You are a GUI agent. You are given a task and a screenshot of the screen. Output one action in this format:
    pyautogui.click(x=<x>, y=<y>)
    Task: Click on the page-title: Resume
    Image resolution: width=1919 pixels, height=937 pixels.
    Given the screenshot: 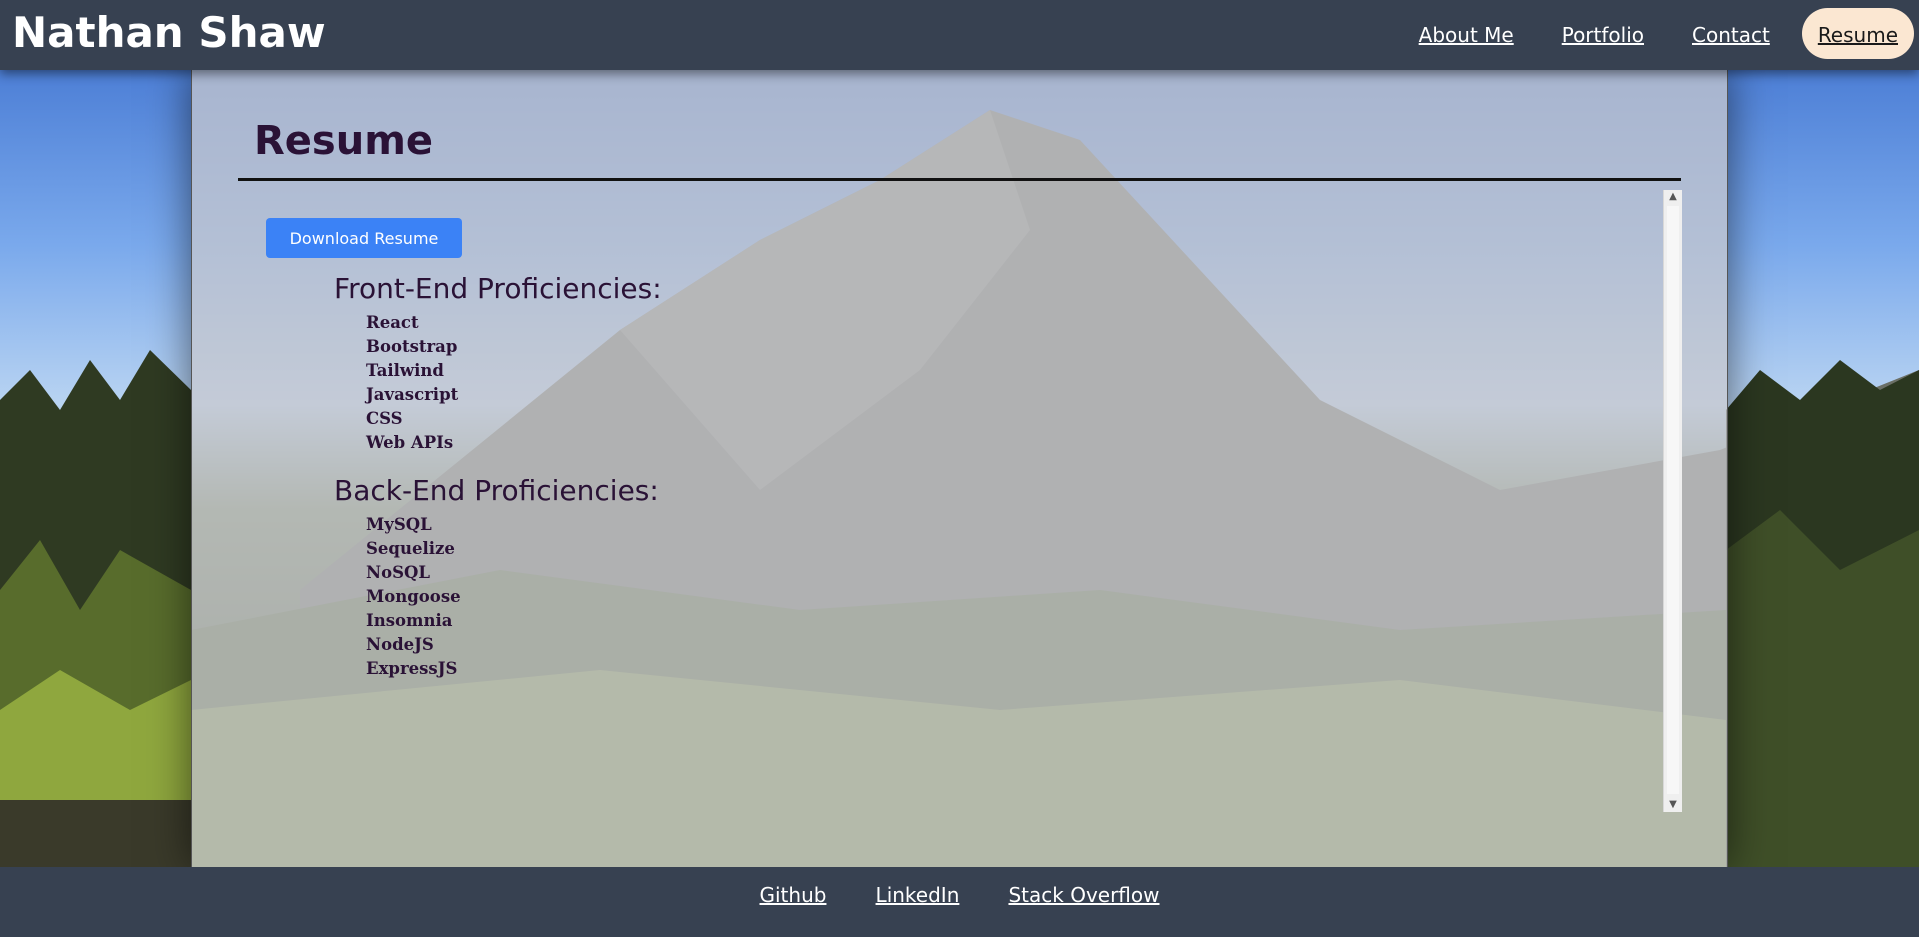 What is the action you would take?
    pyautogui.click(x=344, y=141)
    